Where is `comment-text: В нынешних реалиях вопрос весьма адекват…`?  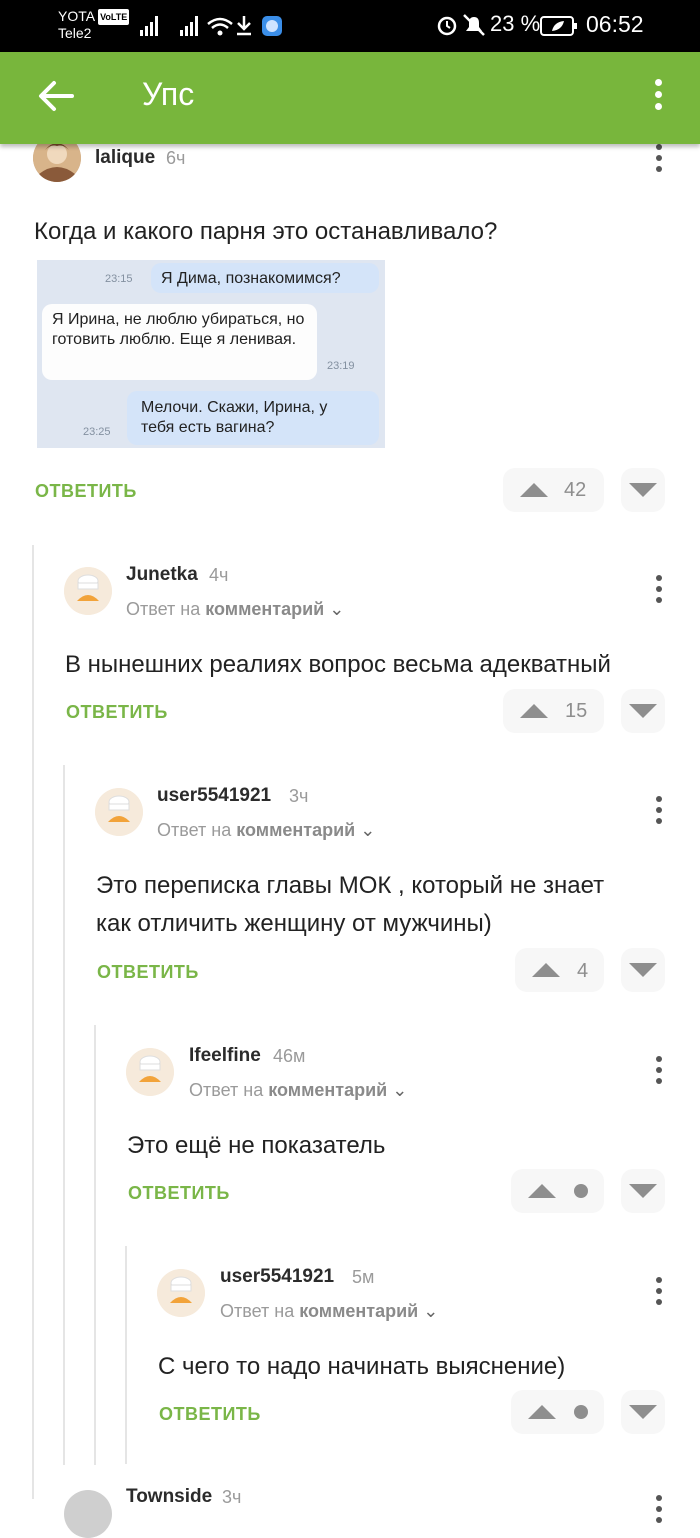
comment-text: В нынешних реалиях вопрос весьма адекват… is located at coordinates (338, 664).